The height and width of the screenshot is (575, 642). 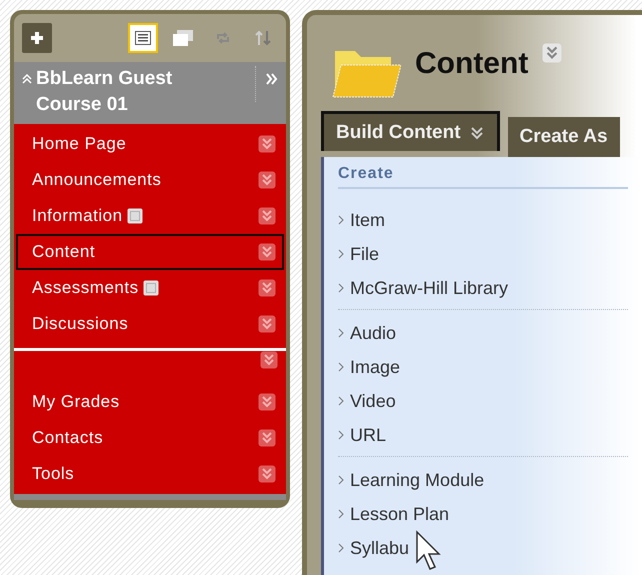 What do you see at coordinates (77, 216) in the screenshot?
I see `menu-item-label: Information` at bounding box center [77, 216].